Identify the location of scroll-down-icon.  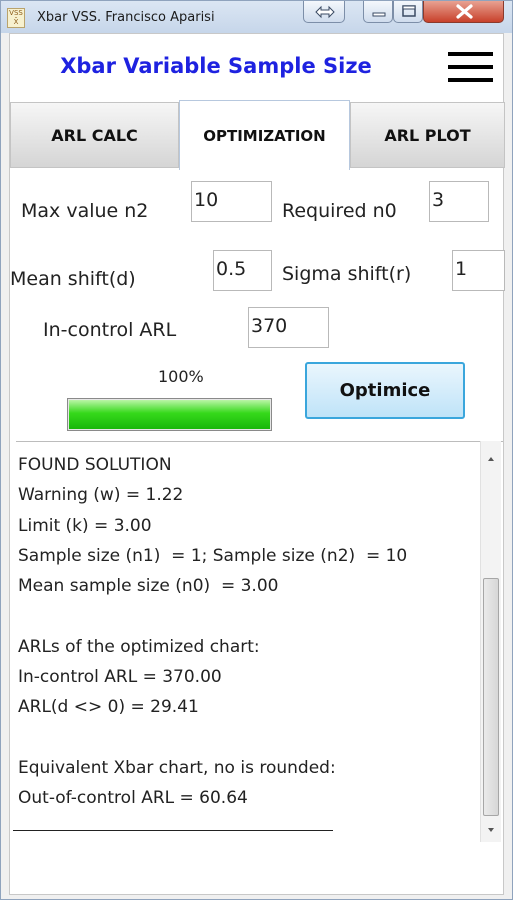
(491, 830).